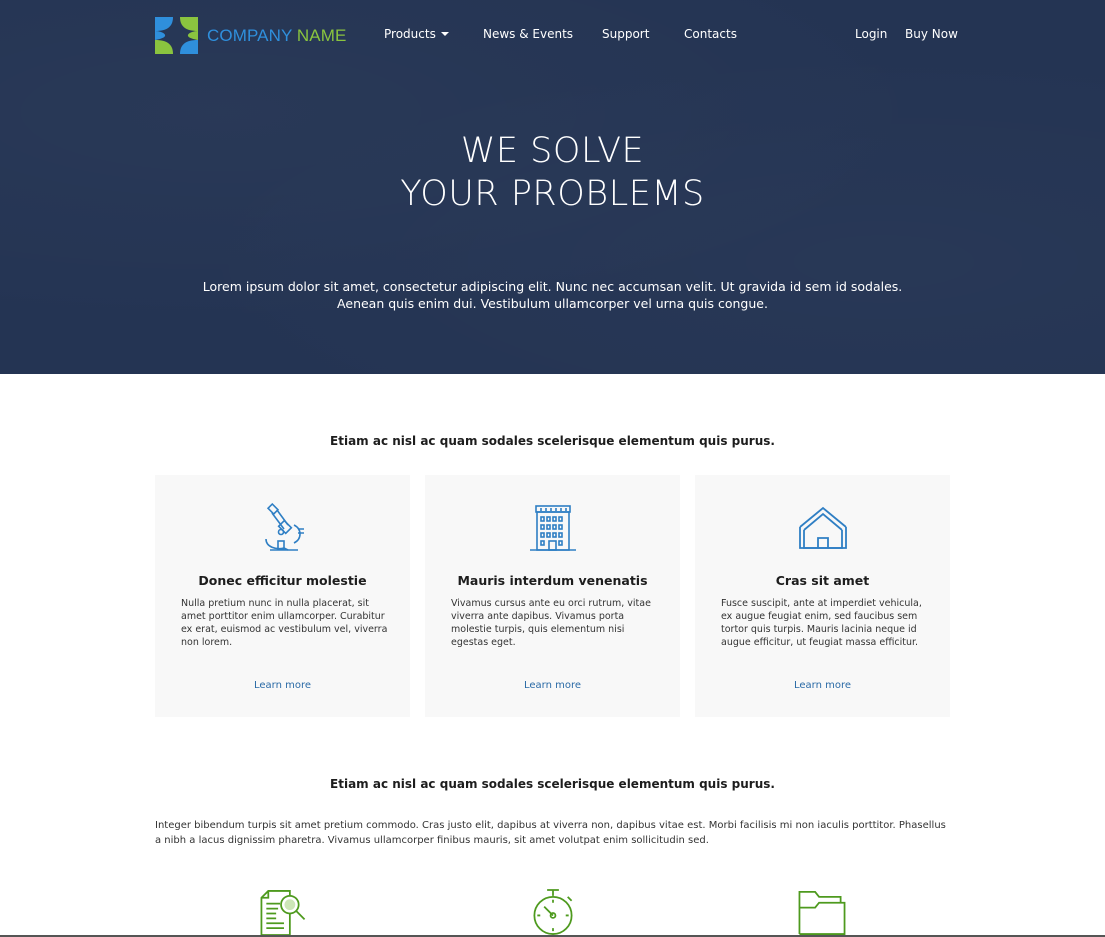 This screenshot has width=1105, height=937. I want to click on building-icon, so click(553, 528).